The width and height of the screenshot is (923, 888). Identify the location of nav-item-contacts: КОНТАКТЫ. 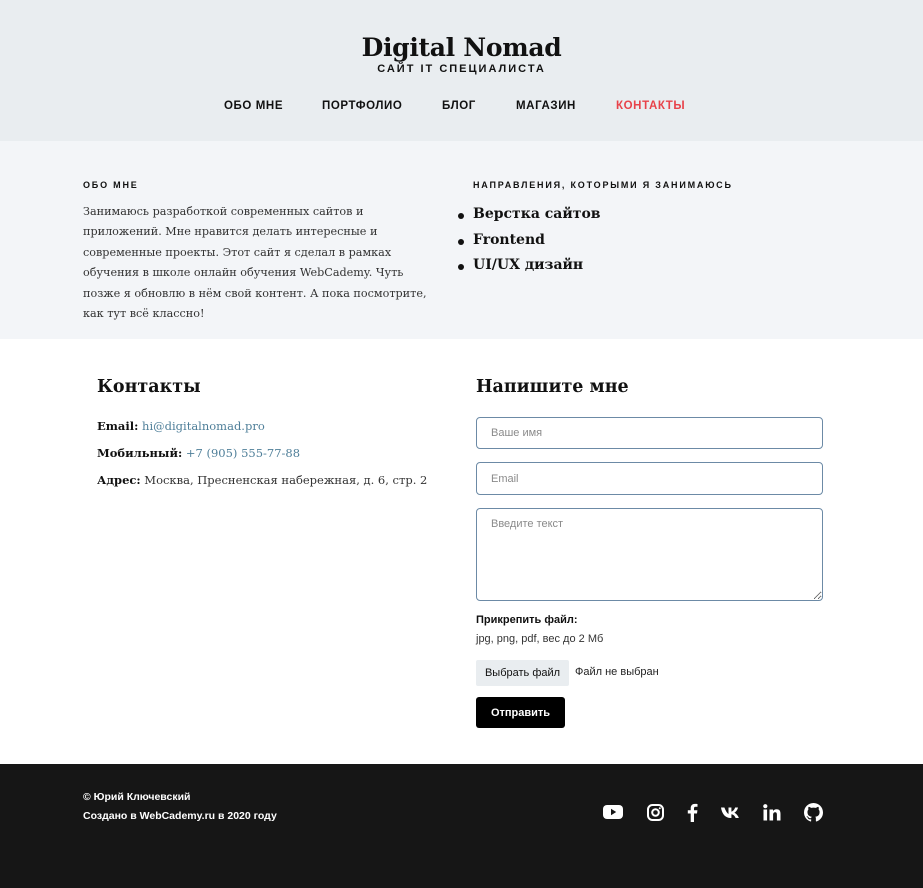
(650, 106).